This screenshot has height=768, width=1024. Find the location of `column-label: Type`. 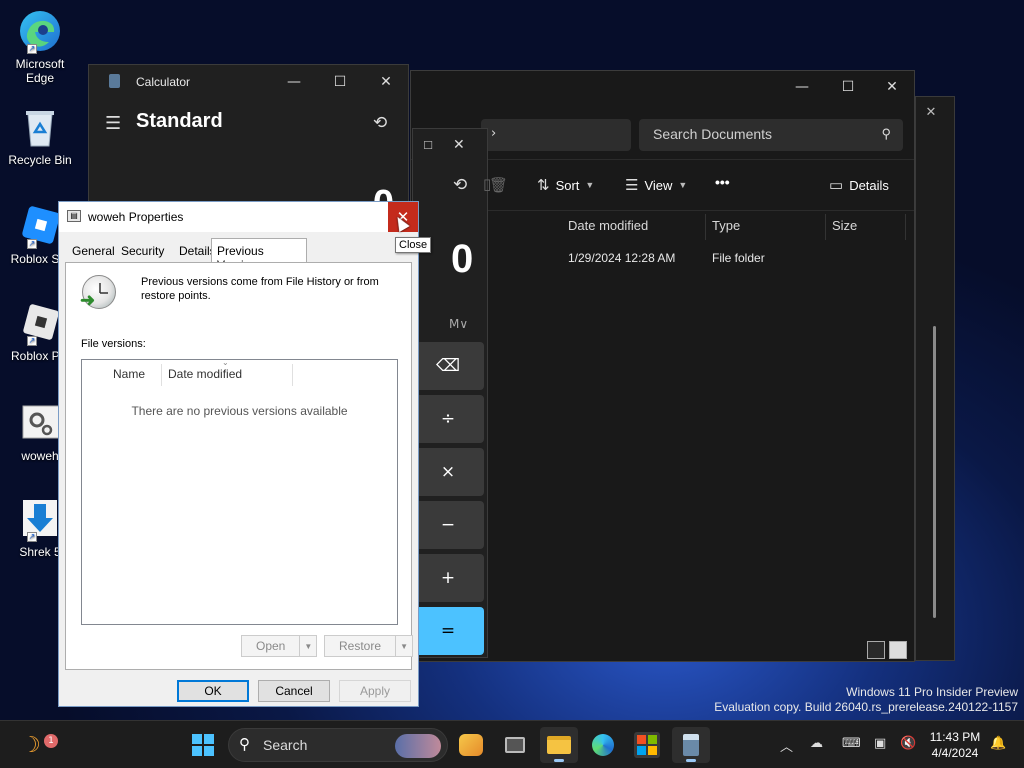

column-label: Type is located at coordinates (726, 225).